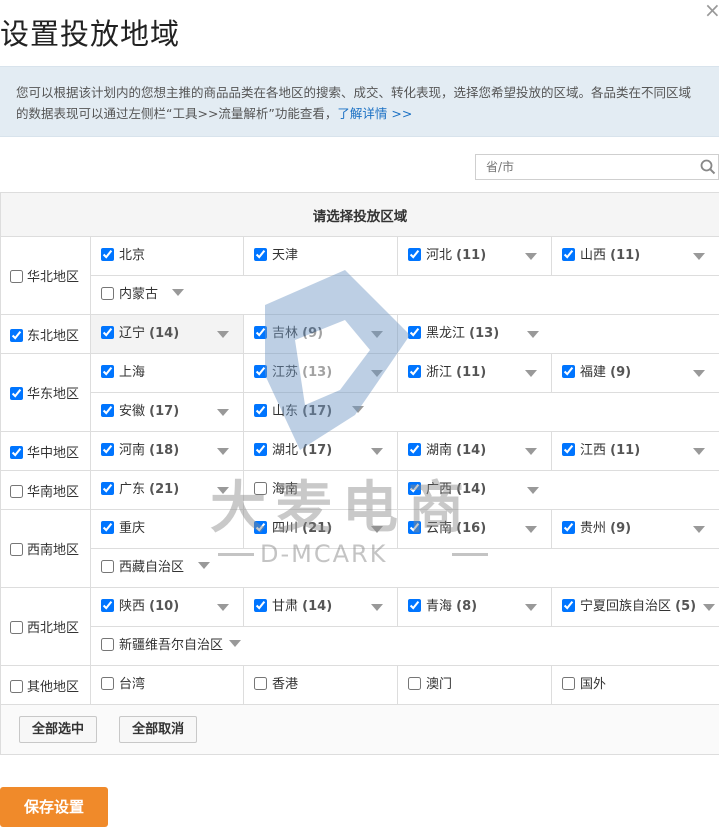 The width and height of the screenshot is (719, 827). What do you see at coordinates (711, 11) in the screenshot?
I see `close-icon: ×` at bounding box center [711, 11].